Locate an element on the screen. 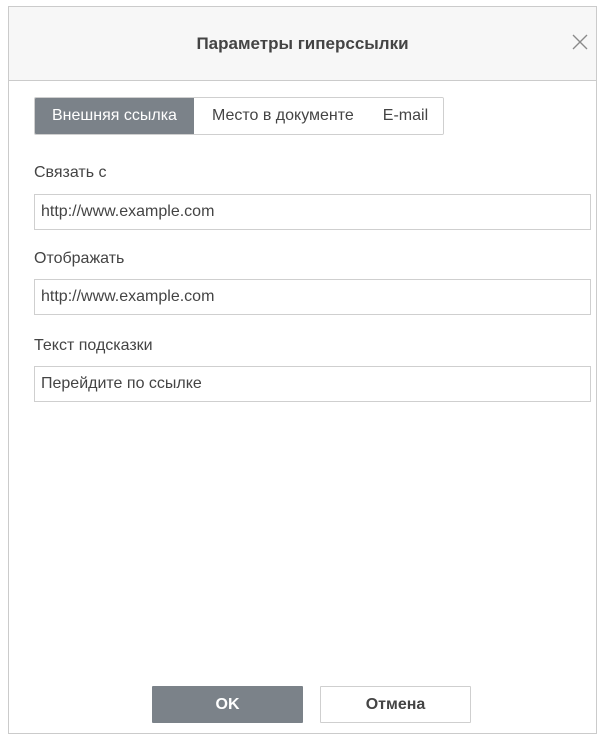 This screenshot has height=738, width=601. link-type-tabs: Внешняя ссылка Место в документе E-mail is located at coordinates (239, 116).